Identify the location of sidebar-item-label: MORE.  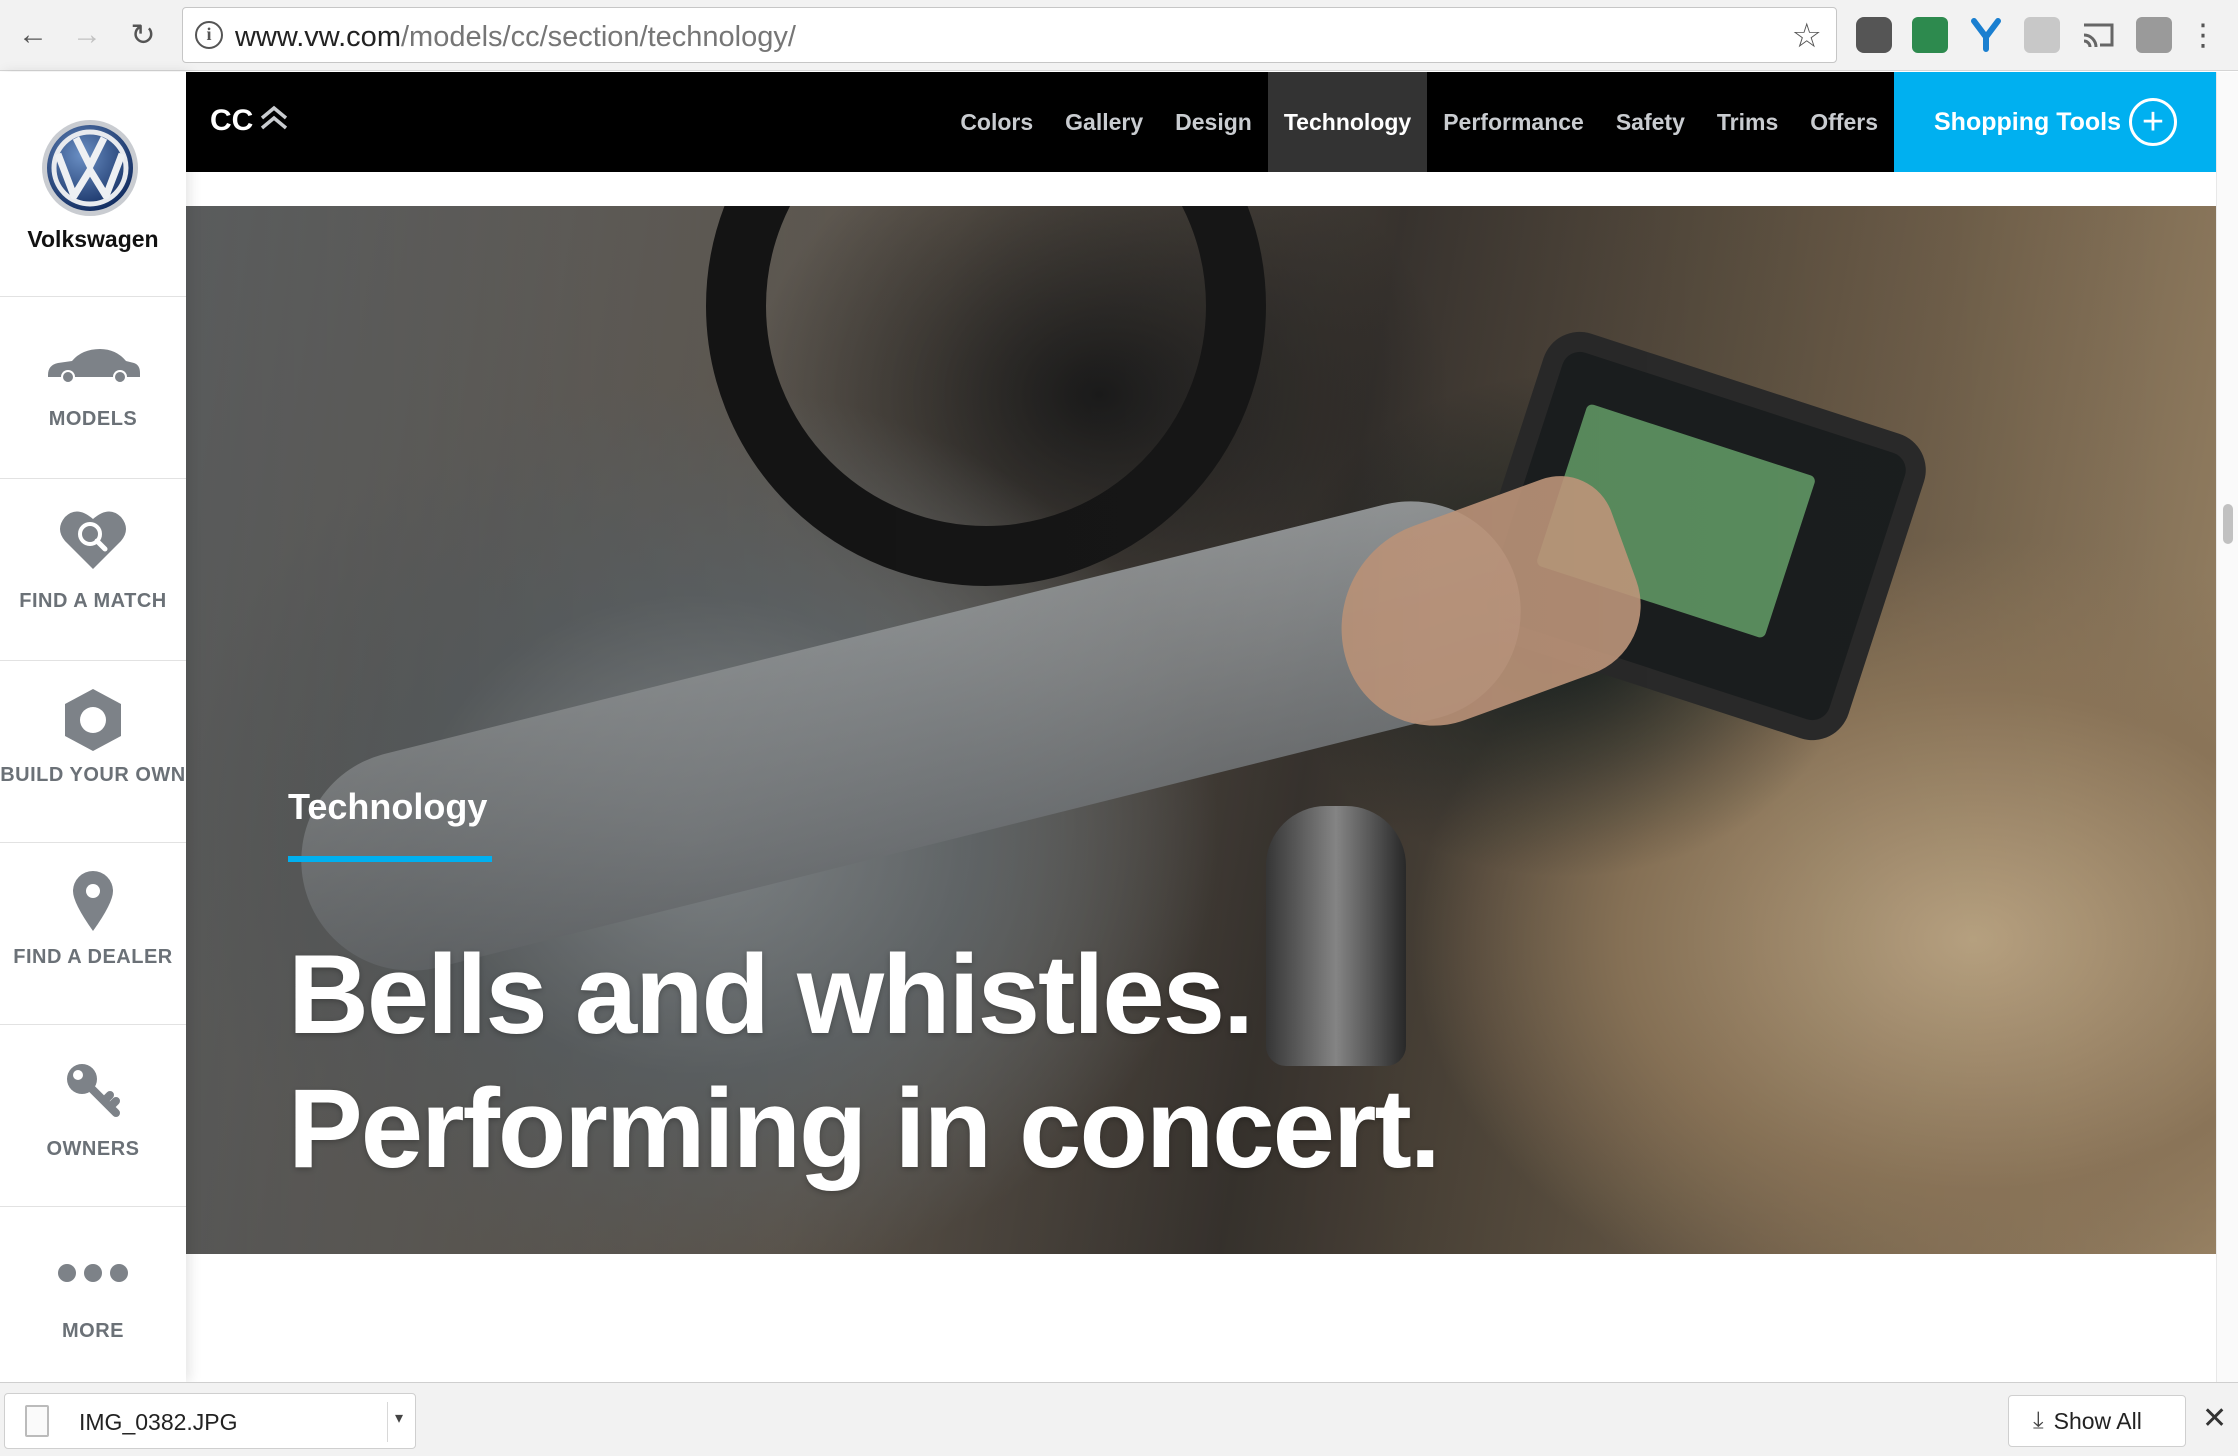
(93, 1331).